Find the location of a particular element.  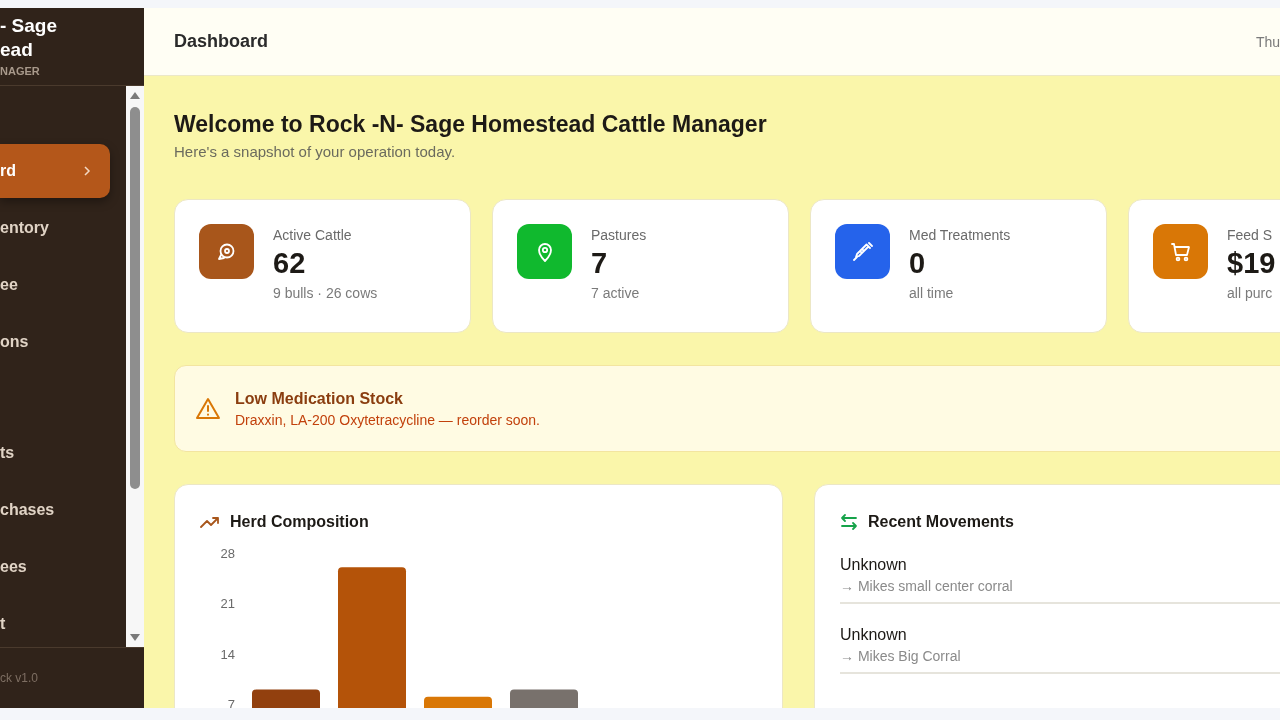

welcome-heading: Welcome to Rock -N- Sage Homestead Cattle Manager is located at coordinates (471, 124).